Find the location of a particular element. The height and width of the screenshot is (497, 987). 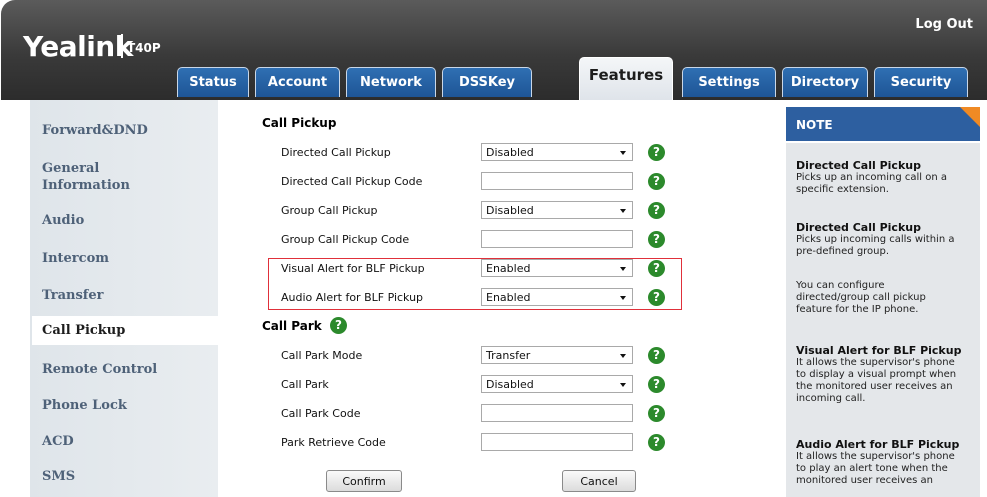

call-park-mode-select: Transfer is located at coordinates (557, 355).